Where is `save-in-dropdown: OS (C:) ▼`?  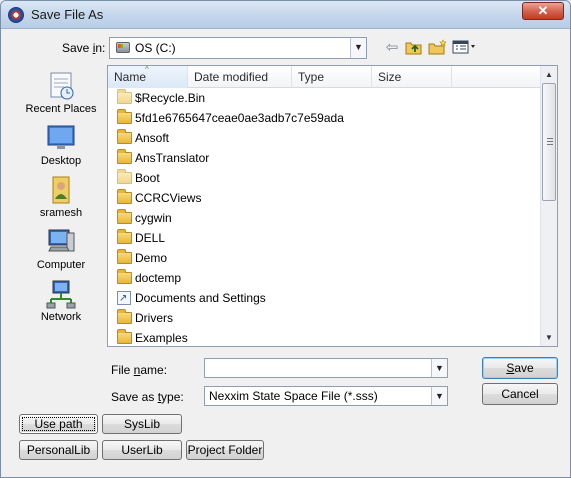 save-in-dropdown: OS (C:) ▼ is located at coordinates (238, 48).